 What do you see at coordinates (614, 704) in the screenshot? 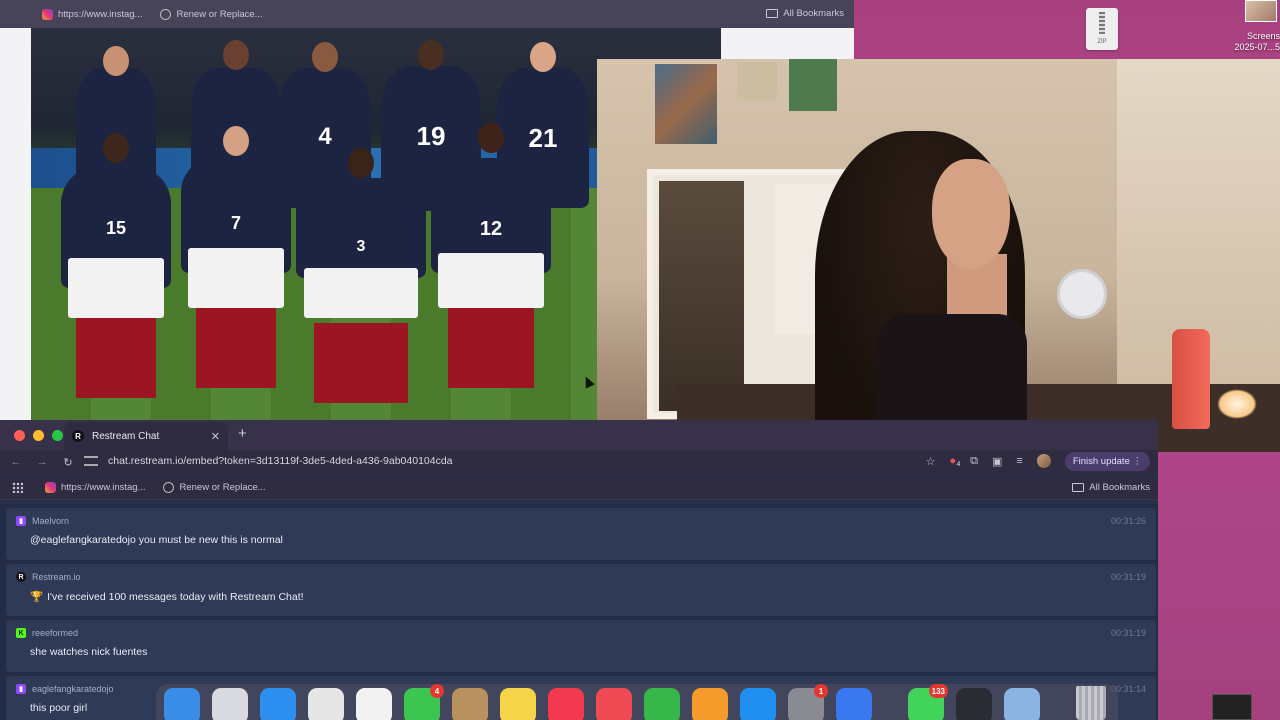
I see `dock-app-news-icon` at bounding box center [614, 704].